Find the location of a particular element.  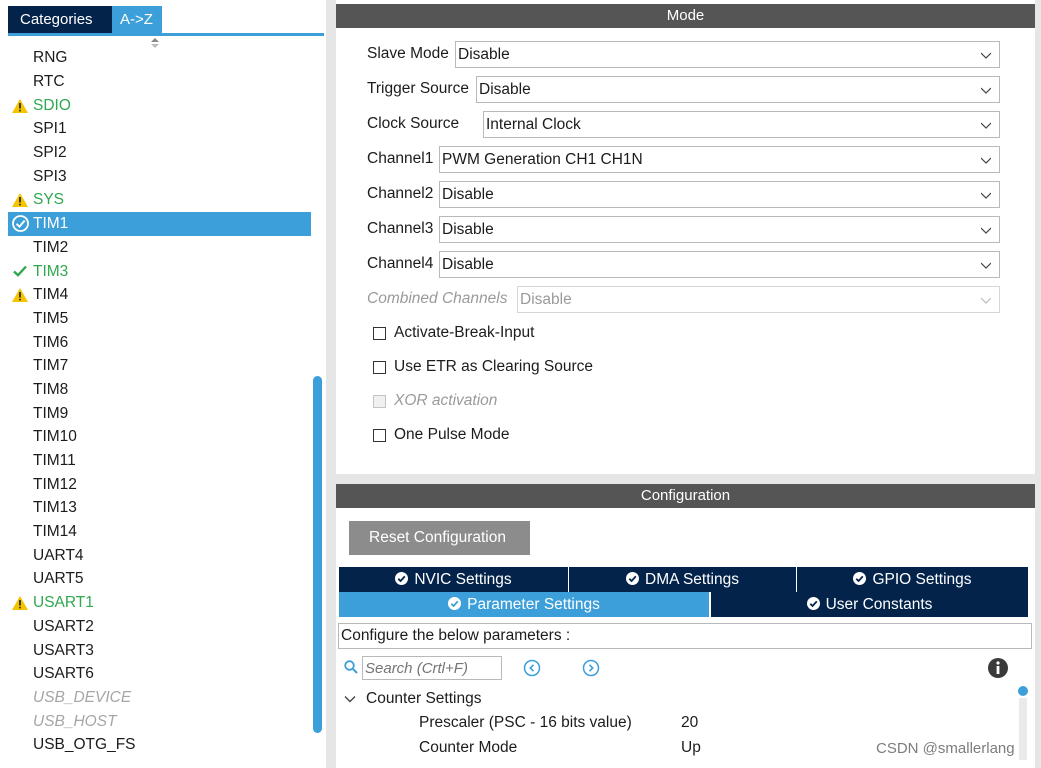

list-item: USB_OTG_FS is located at coordinates (159, 745).